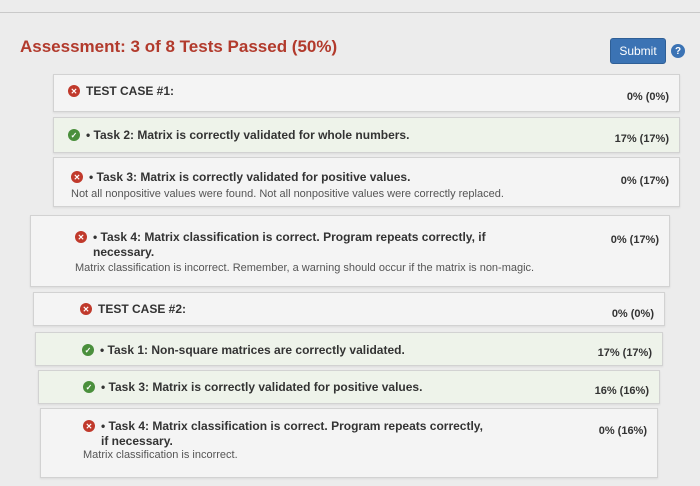  What do you see at coordinates (350, 12) in the screenshot?
I see `top-divider` at bounding box center [350, 12].